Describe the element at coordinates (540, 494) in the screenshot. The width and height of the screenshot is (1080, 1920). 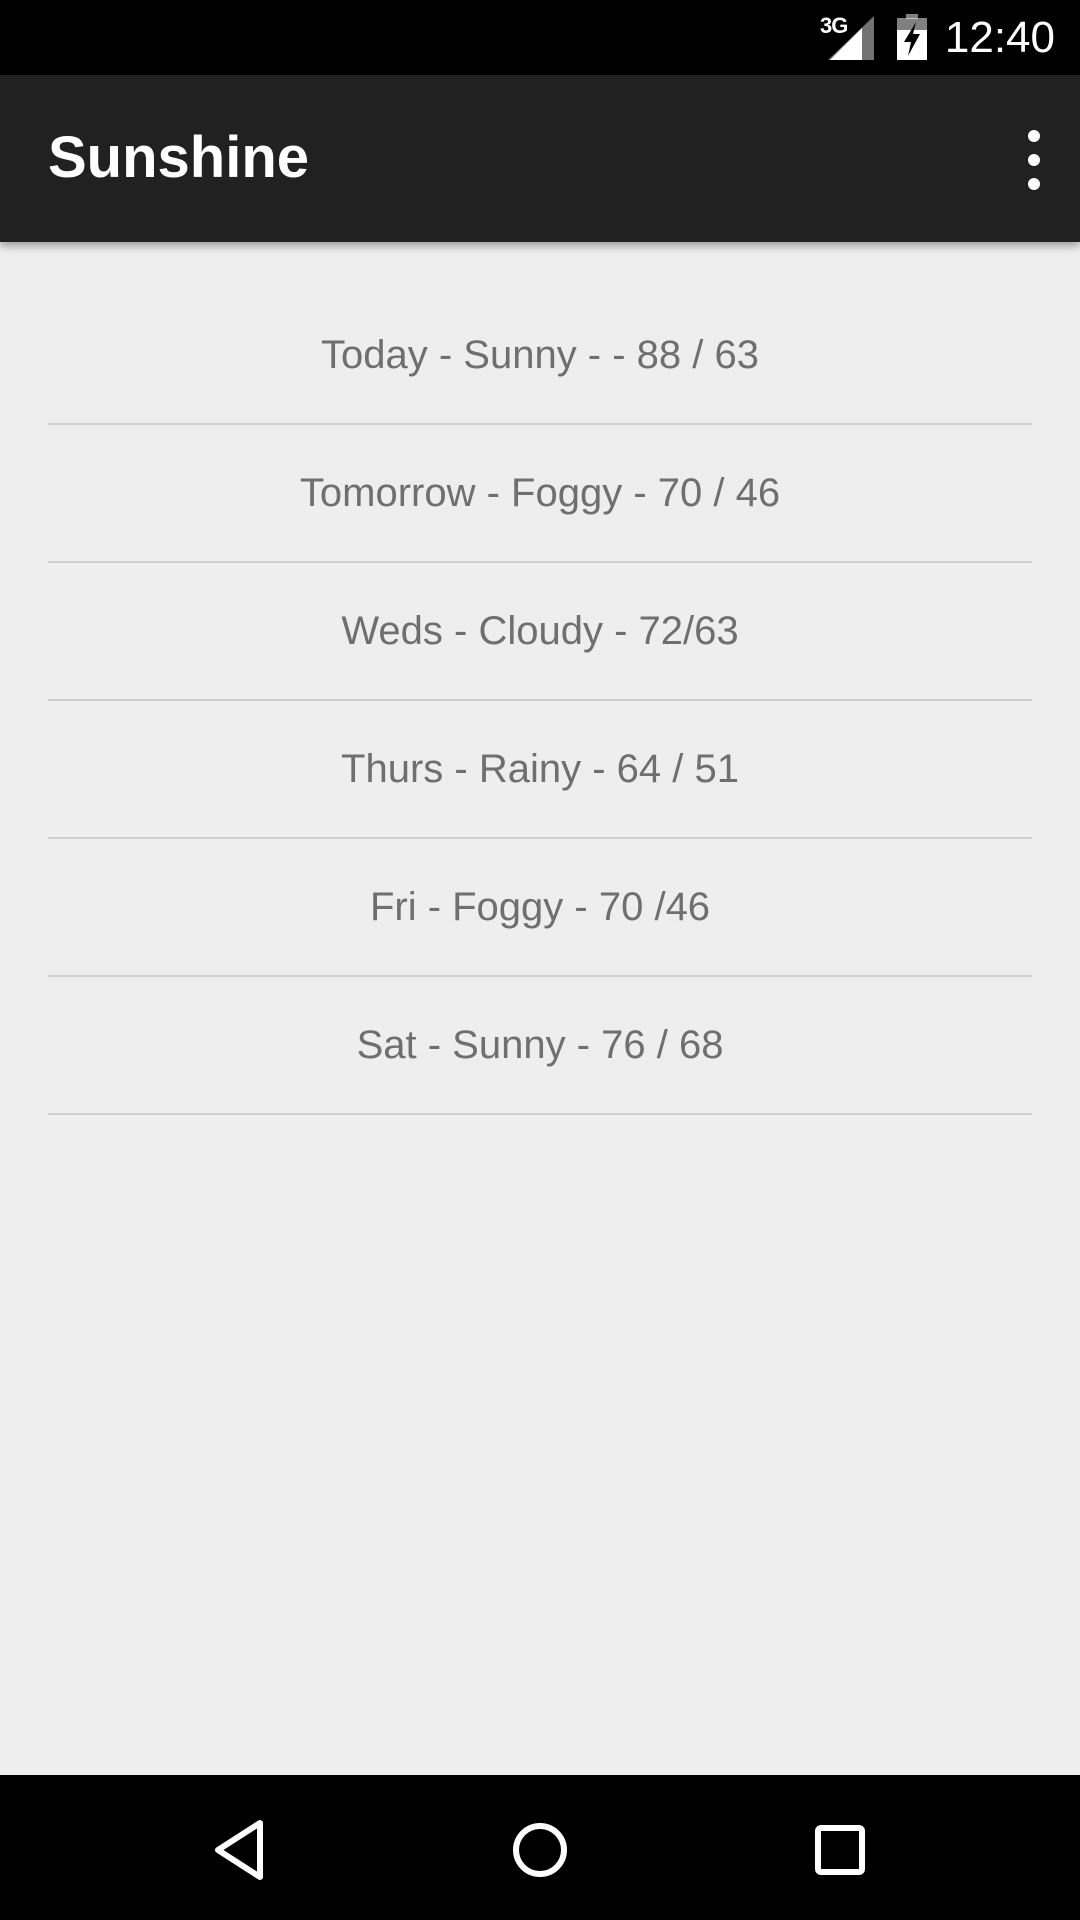
I see `list-item: Tomorrow - Foggy - 70 / 46` at that location.